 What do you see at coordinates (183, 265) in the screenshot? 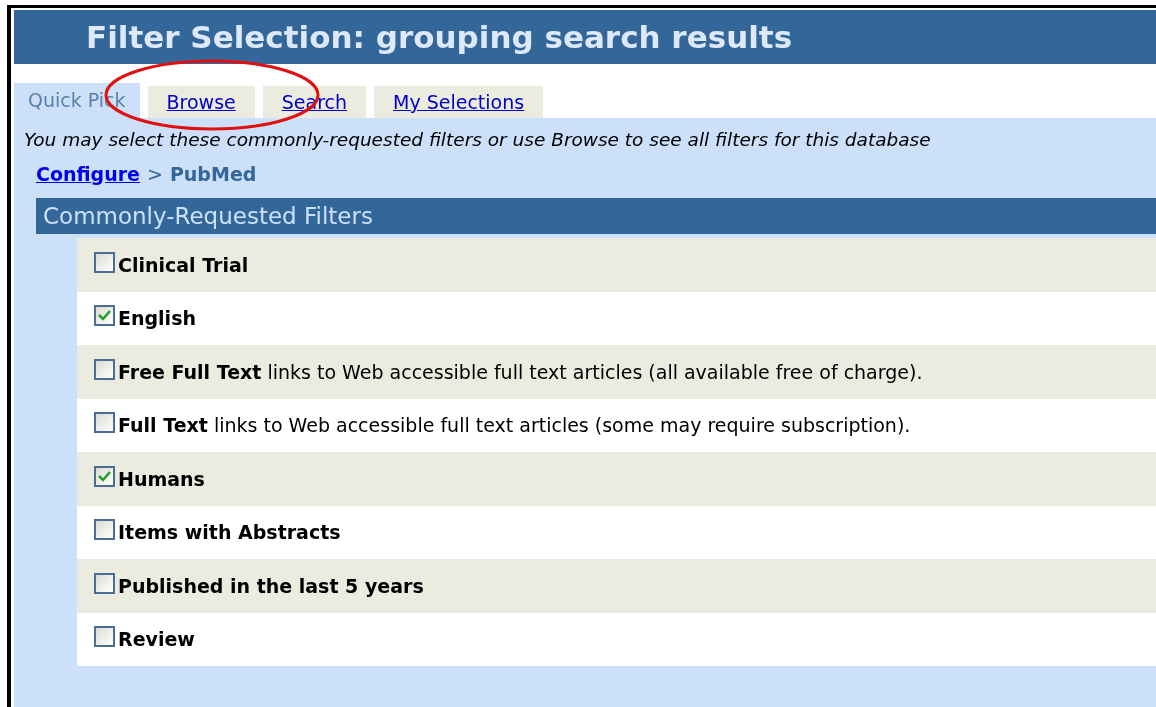
I see `filter-label: Clinical Trial` at bounding box center [183, 265].